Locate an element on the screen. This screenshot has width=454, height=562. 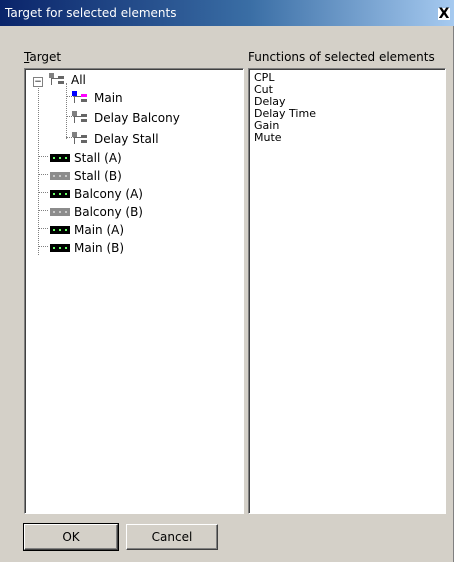
tree-item-main-a: Main (A) is located at coordinates (87, 230).